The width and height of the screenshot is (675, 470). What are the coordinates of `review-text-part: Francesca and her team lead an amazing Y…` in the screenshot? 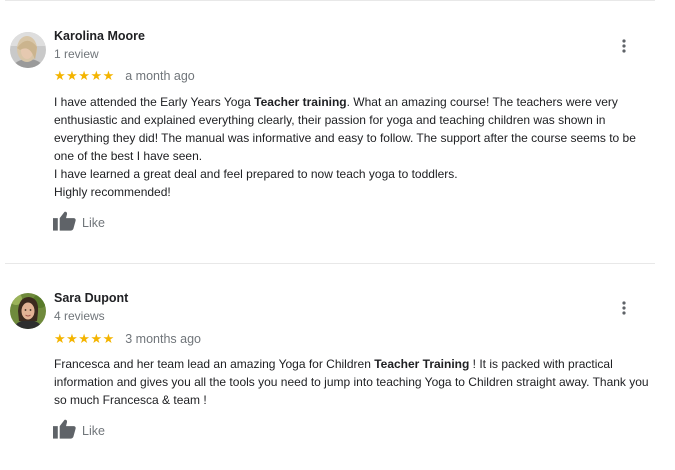 It's located at (214, 364).